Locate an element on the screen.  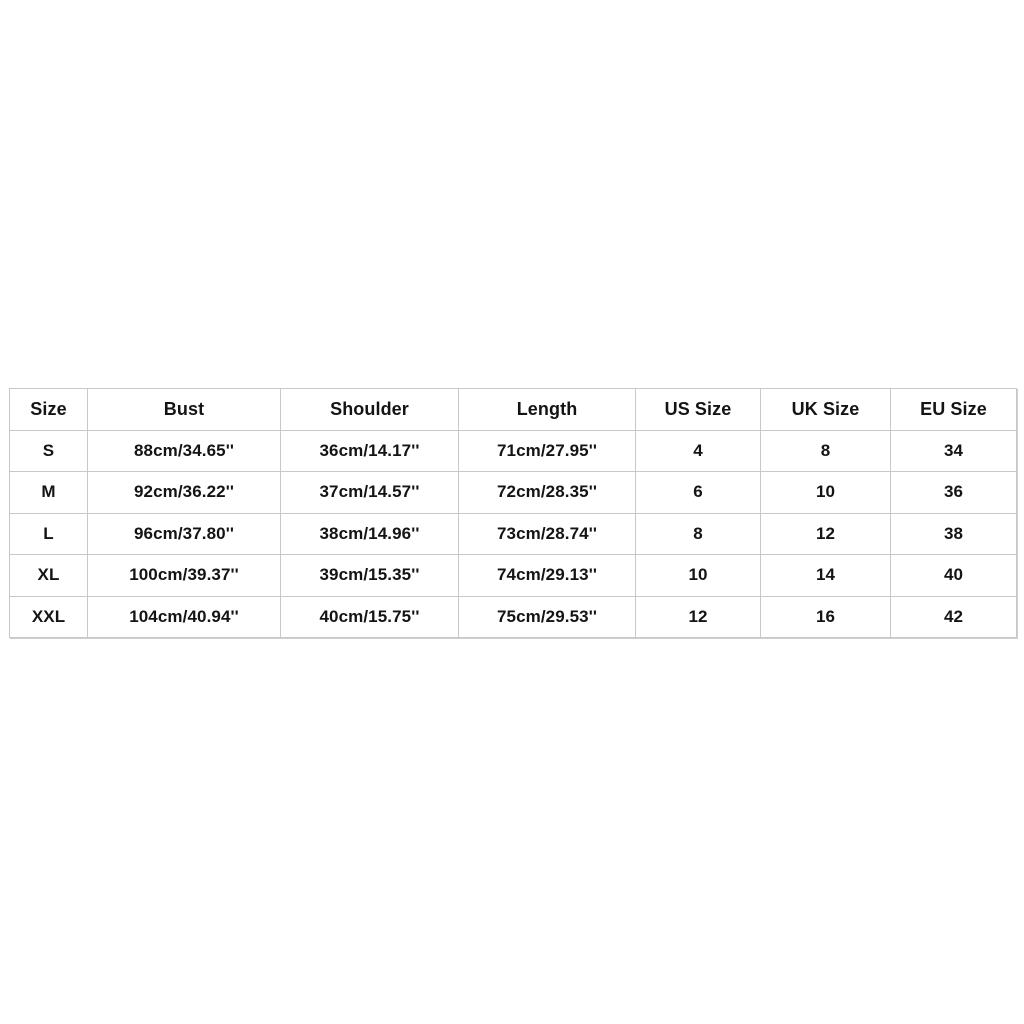
cell-shoulder: 39cm/15.35'' is located at coordinates (369, 575).